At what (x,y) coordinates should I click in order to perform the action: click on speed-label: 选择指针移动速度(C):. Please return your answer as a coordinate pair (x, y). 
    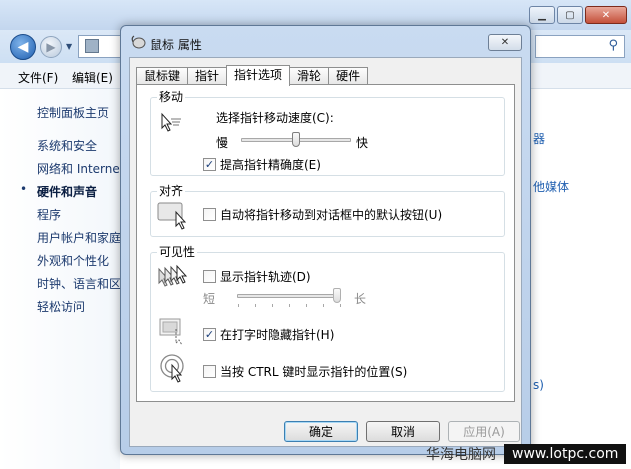
    Looking at the image, I should click on (275, 118).